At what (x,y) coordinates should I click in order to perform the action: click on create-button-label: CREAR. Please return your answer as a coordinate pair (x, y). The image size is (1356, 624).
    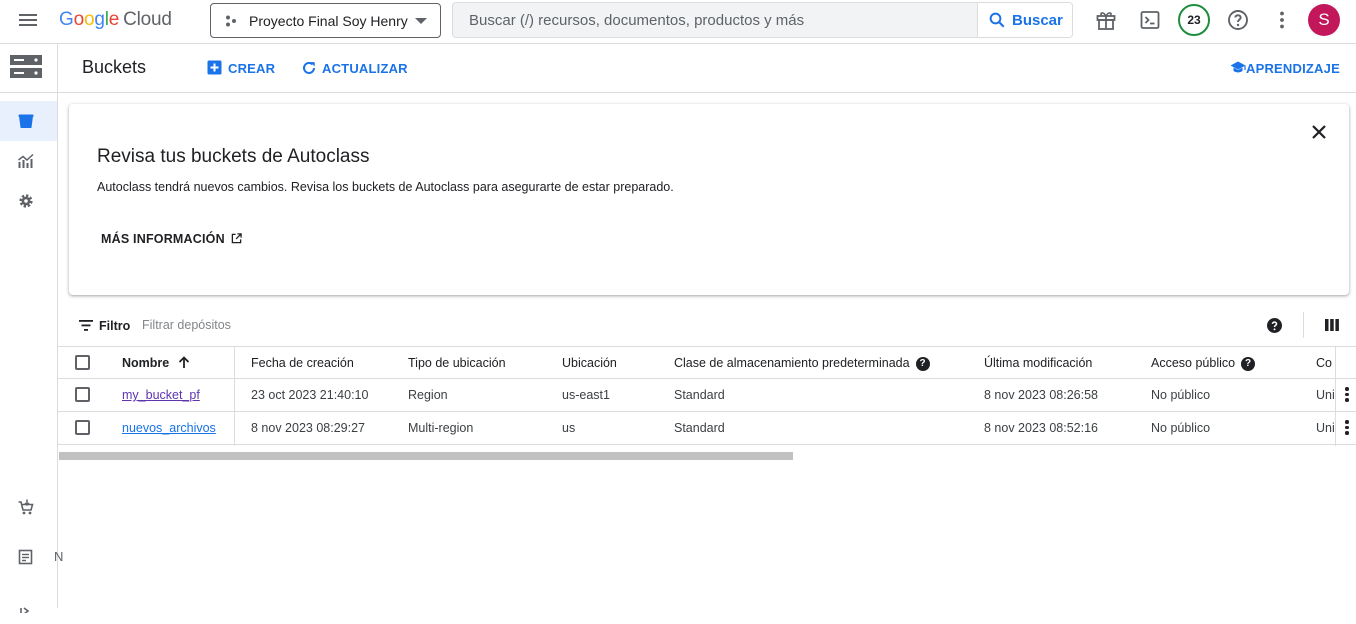
    Looking at the image, I should click on (252, 68).